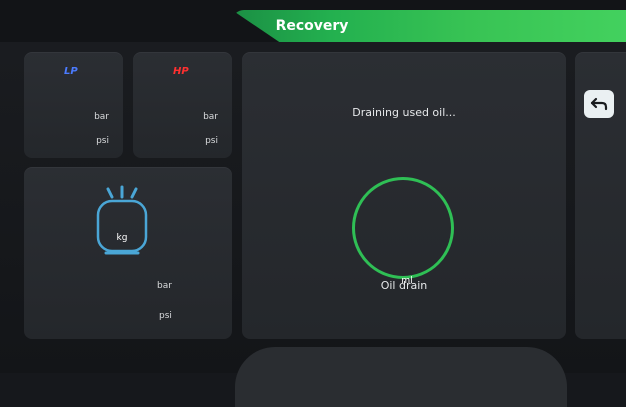  What do you see at coordinates (73, 105) in the screenshot?
I see `lp-gauge-card: LP bar psi` at bounding box center [73, 105].